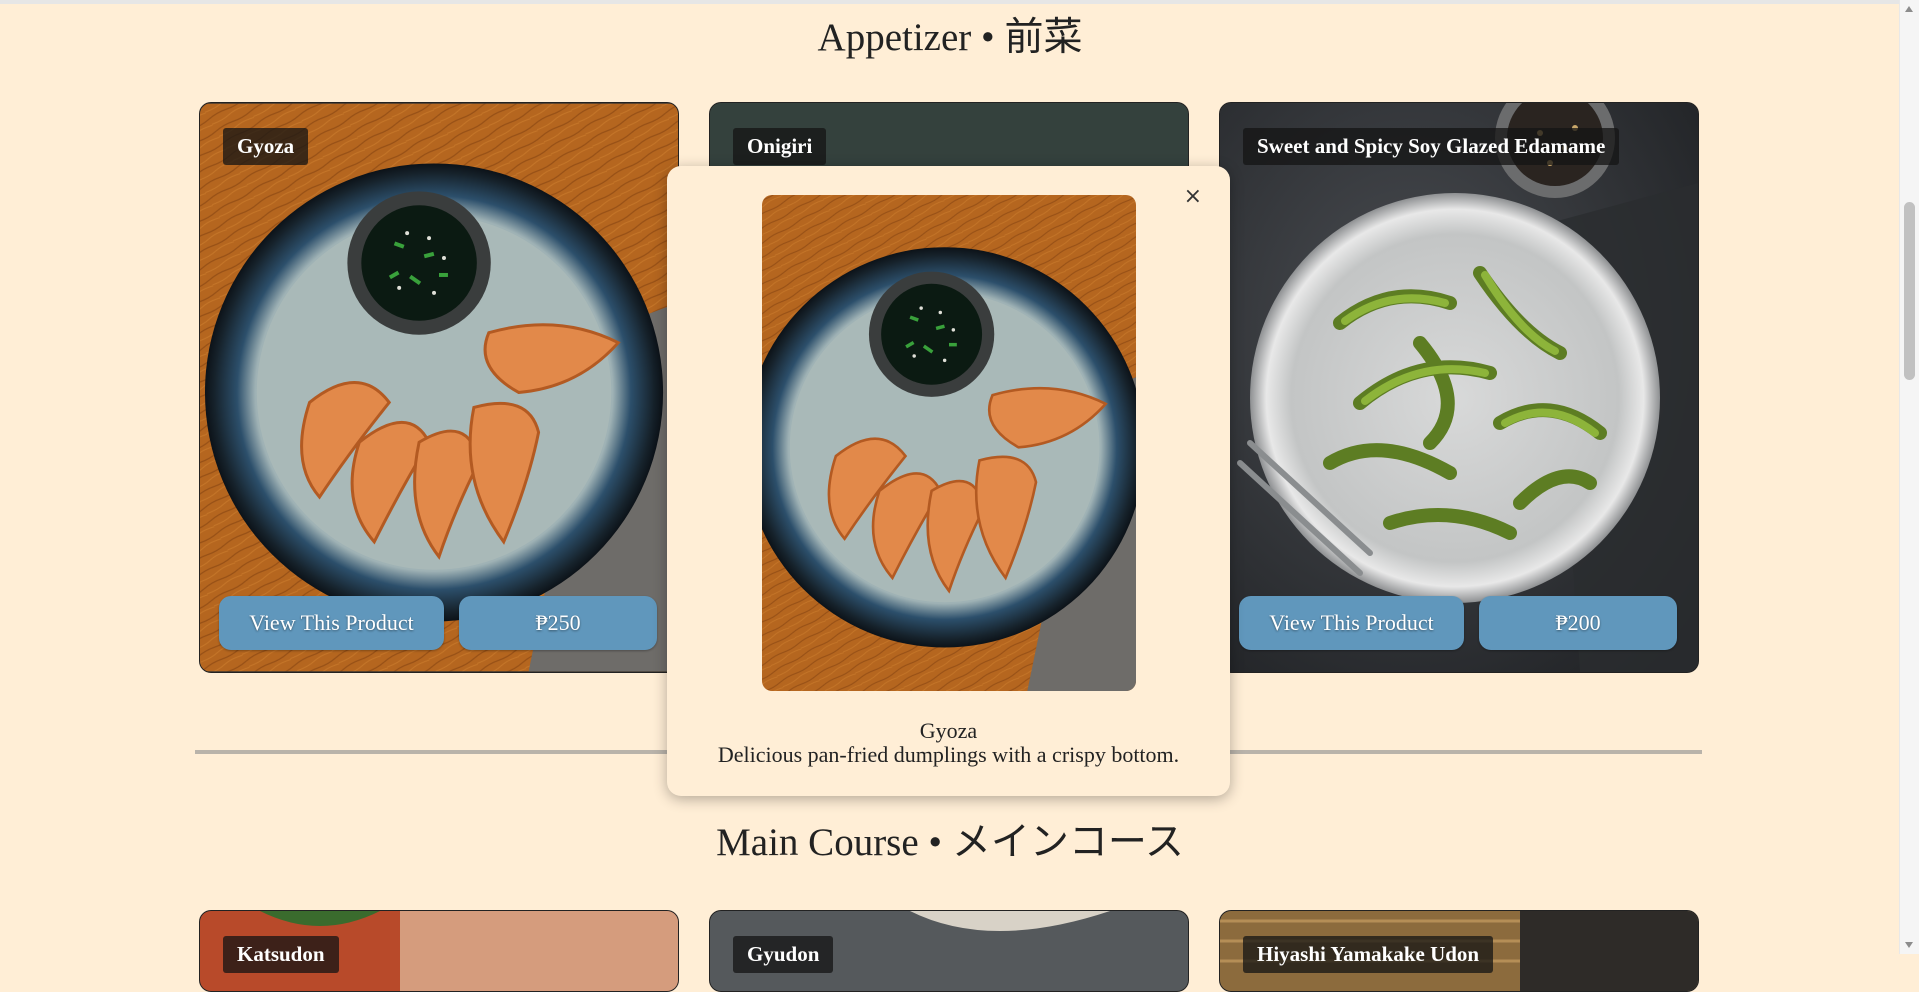 The width and height of the screenshot is (1919, 992). What do you see at coordinates (1431, 146) in the screenshot?
I see `product-name-label: Sweet and Spicy Soy Glazed Edamame` at bounding box center [1431, 146].